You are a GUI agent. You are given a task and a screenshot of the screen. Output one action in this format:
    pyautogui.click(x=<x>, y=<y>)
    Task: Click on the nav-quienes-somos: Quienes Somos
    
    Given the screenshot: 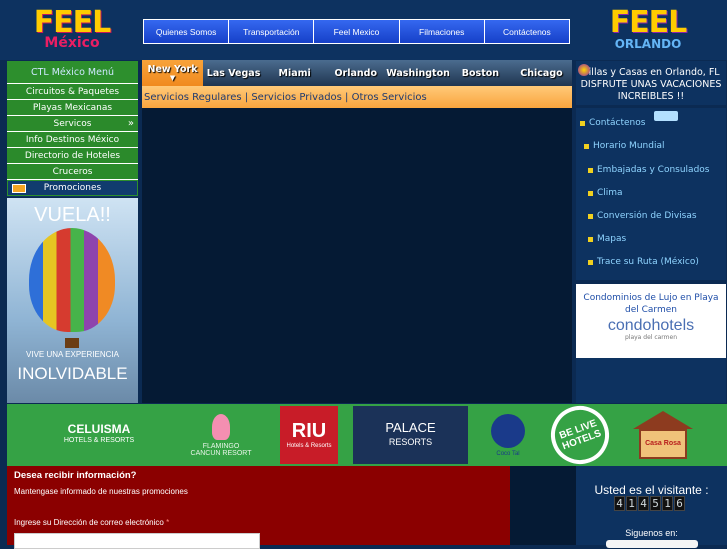 What is the action you would take?
    pyautogui.click(x=187, y=31)
    